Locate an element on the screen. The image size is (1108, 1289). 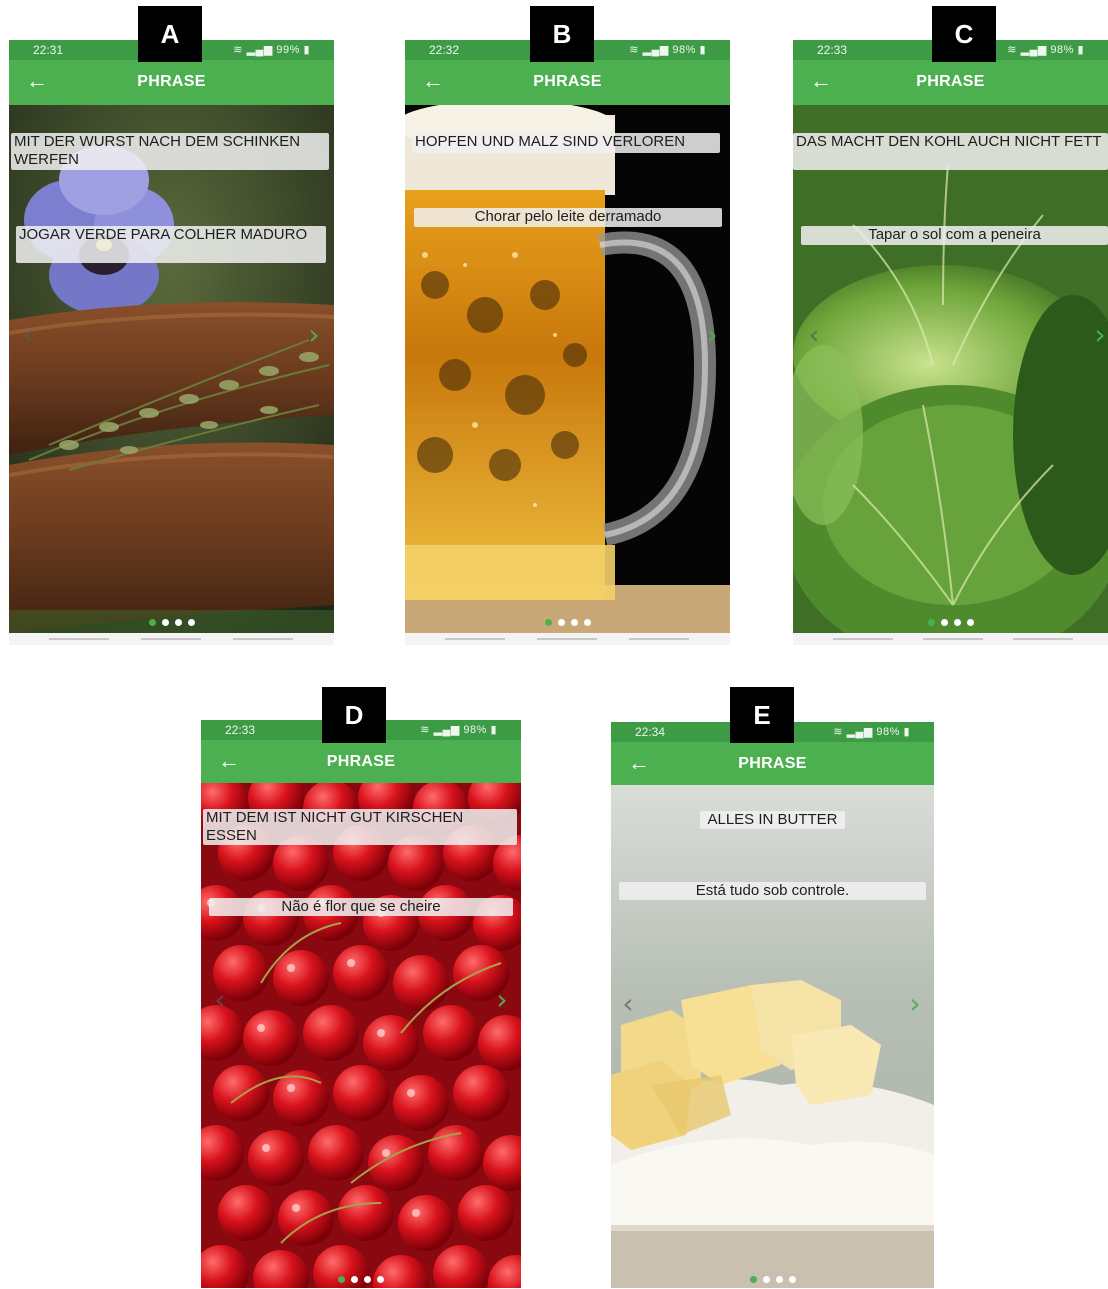
screen-label: E is located at coordinates (762, 715).